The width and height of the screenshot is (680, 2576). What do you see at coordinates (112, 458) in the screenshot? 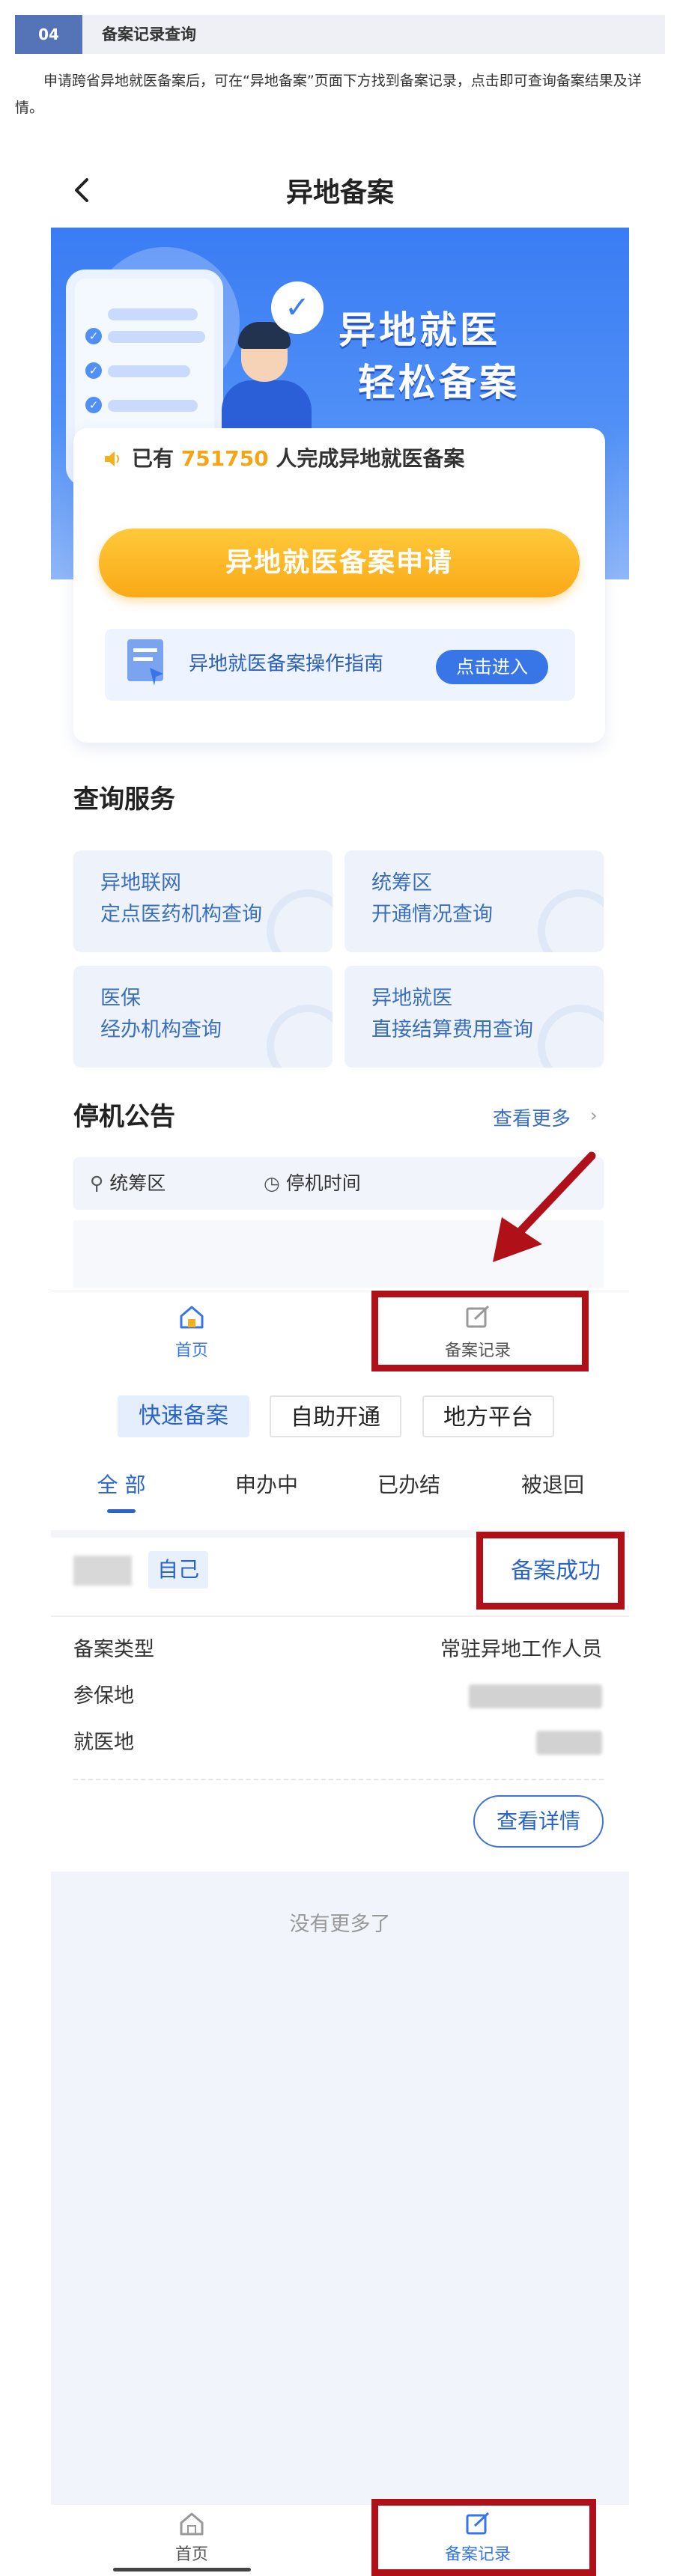
I see `speaker-icon` at bounding box center [112, 458].